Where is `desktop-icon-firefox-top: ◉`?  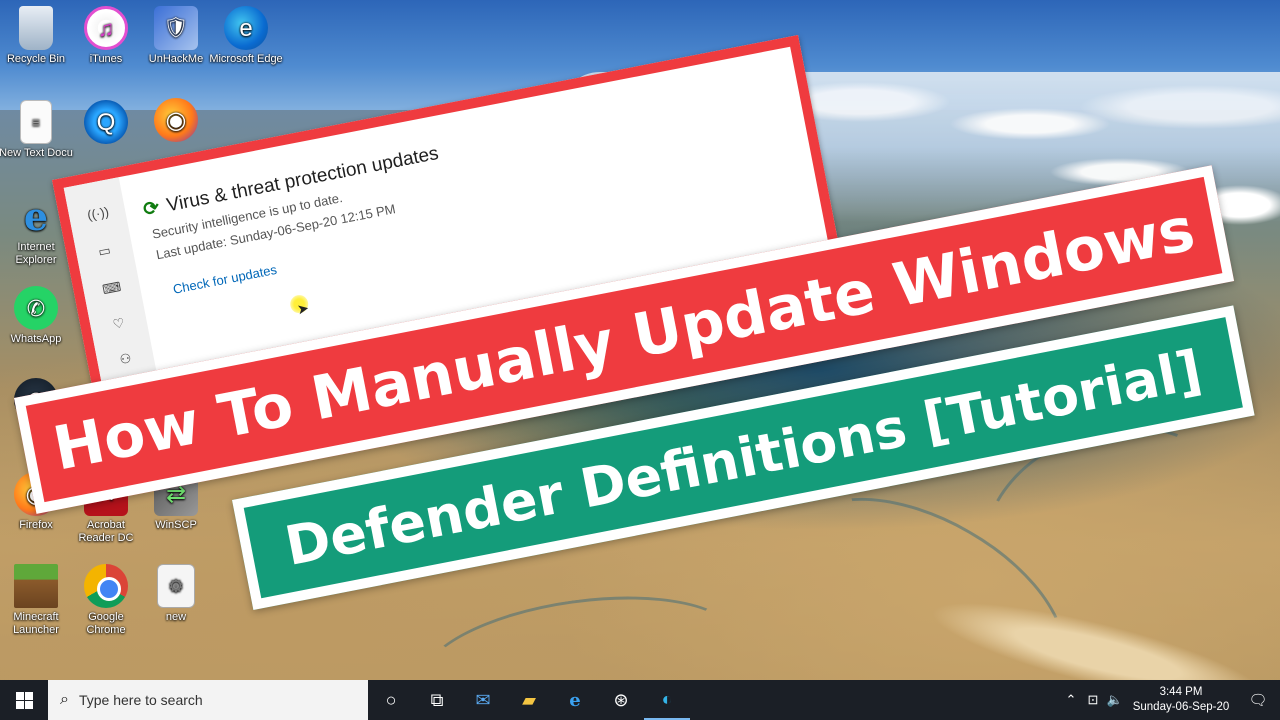 desktop-icon-firefox-top: ◉ is located at coordinates (176, 121).